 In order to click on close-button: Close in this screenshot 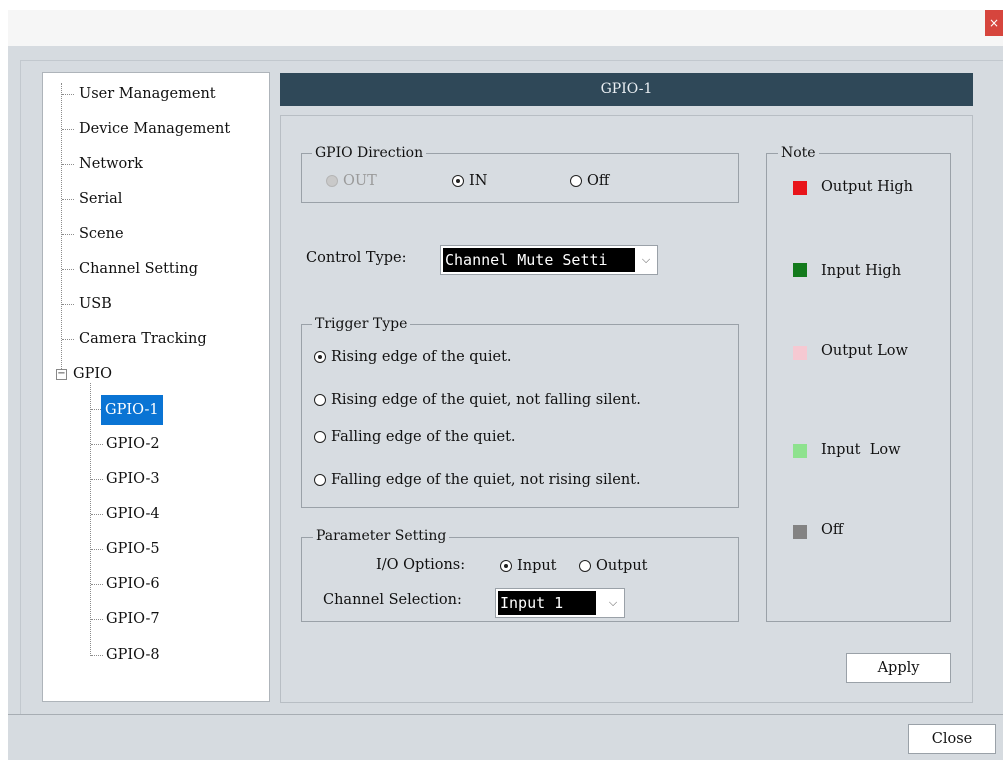, I will do `click(952, 739)`.